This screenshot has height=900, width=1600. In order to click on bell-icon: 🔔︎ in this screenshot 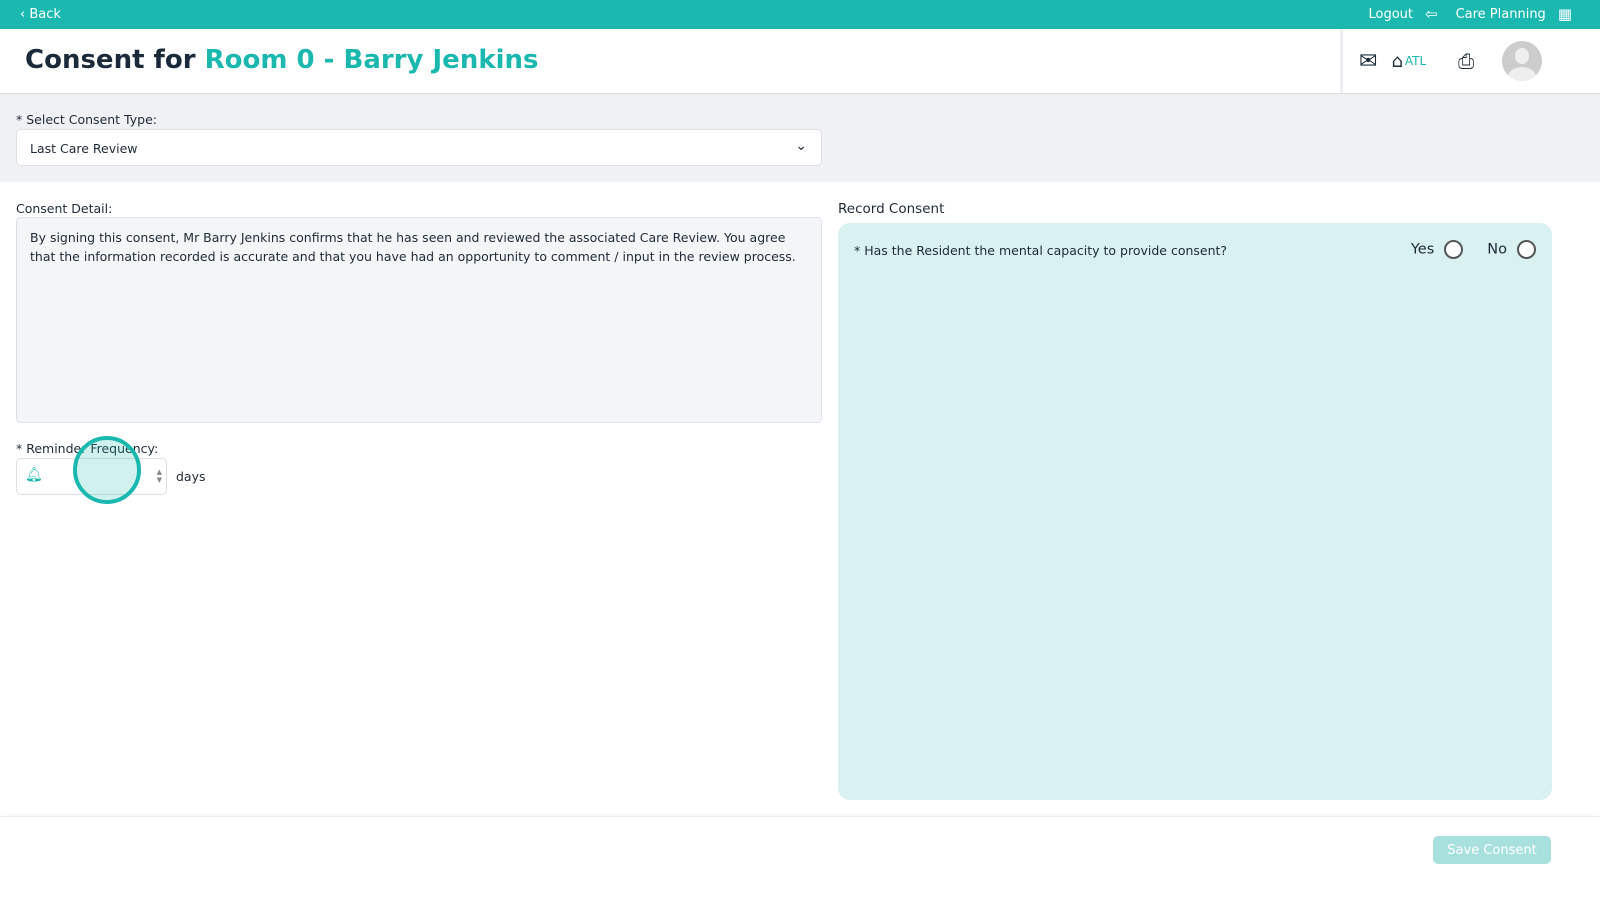, I will do `click(34, 475)`.